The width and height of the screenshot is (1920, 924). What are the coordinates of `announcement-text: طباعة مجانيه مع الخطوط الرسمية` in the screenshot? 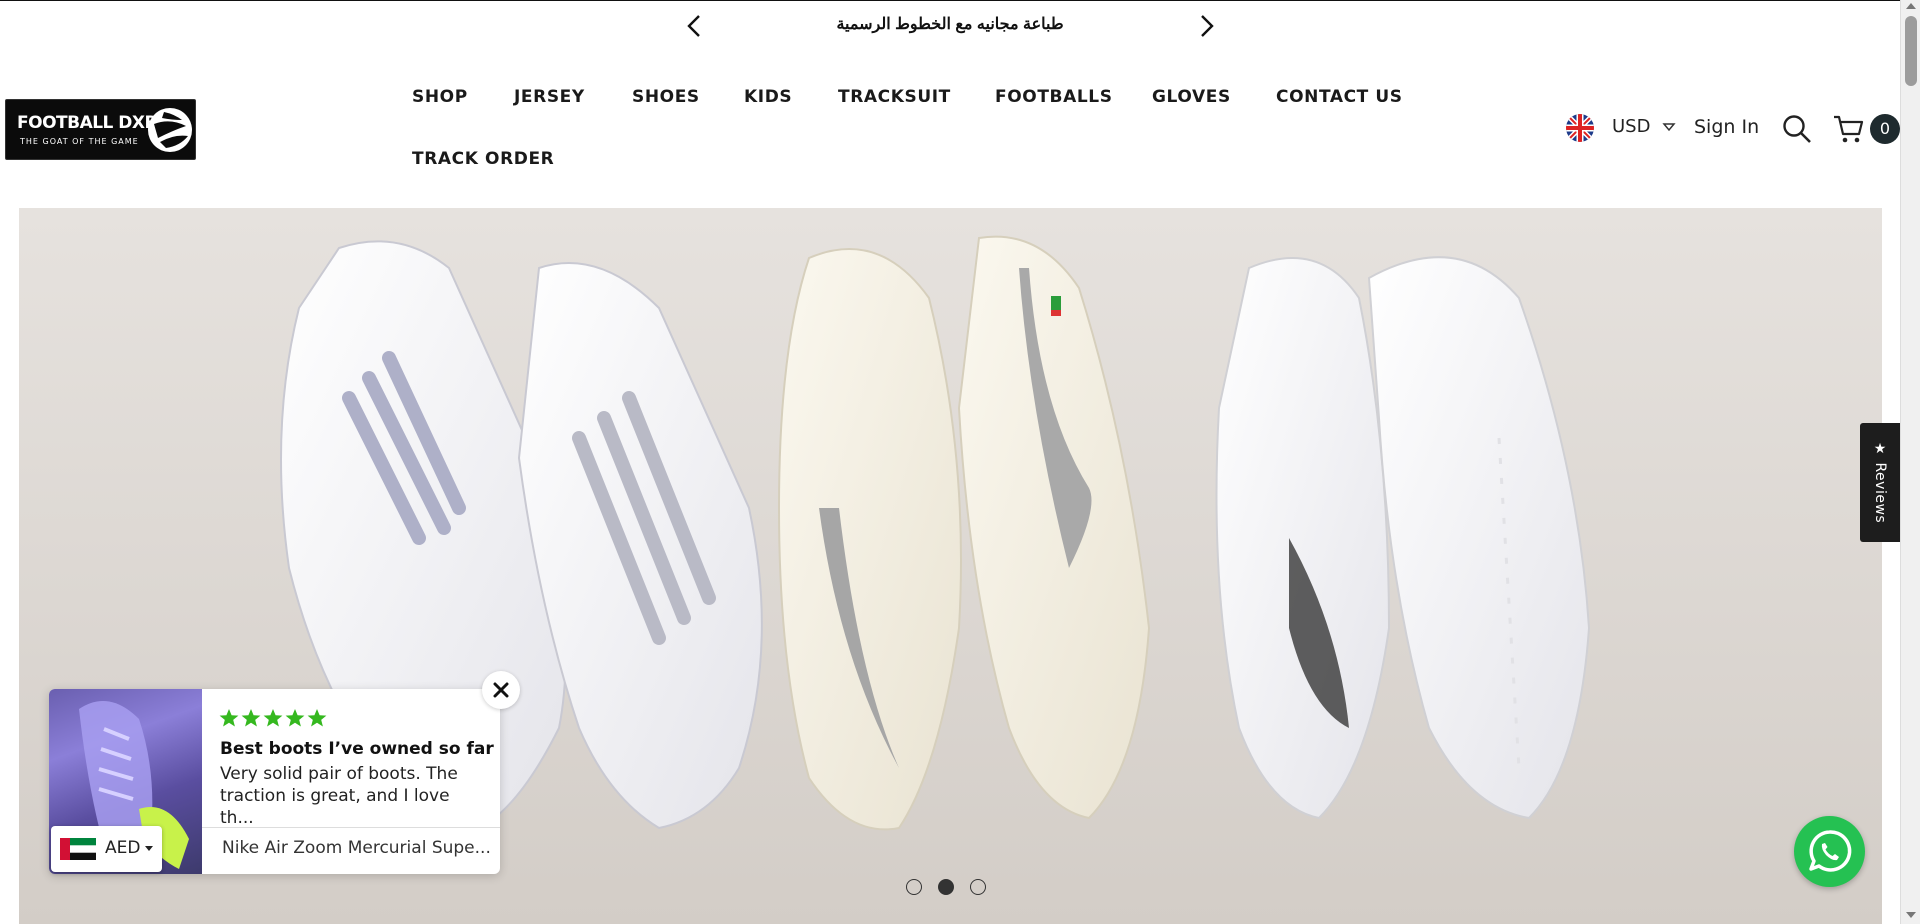 It's located at (950, 24).